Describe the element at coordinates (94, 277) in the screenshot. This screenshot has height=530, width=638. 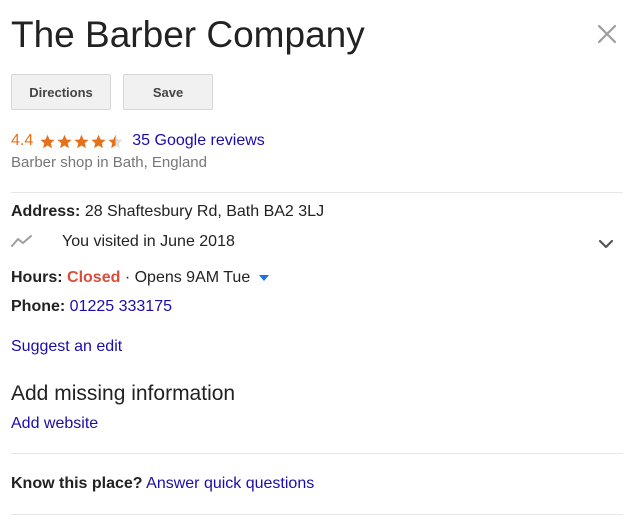
I see `hours-status: Closed` at that location.